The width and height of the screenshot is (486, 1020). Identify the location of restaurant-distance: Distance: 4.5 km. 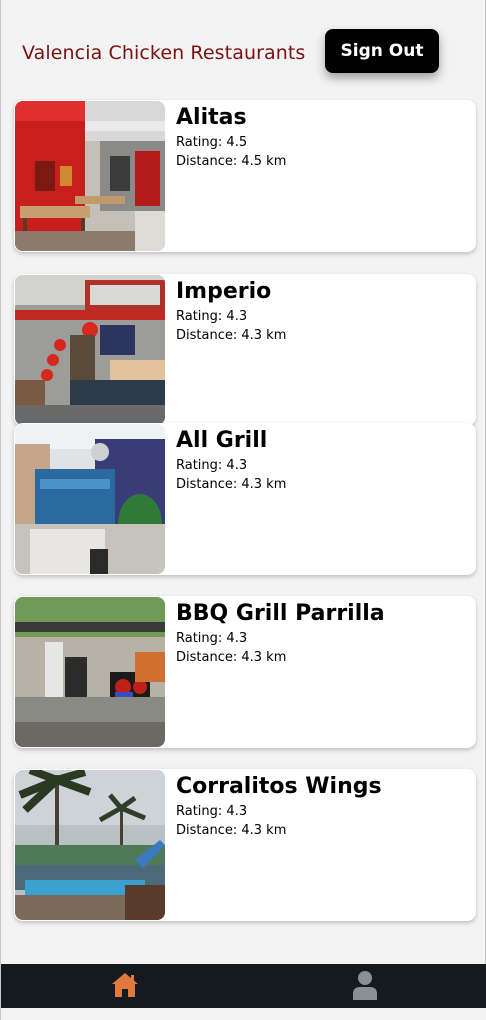
(231, 161).